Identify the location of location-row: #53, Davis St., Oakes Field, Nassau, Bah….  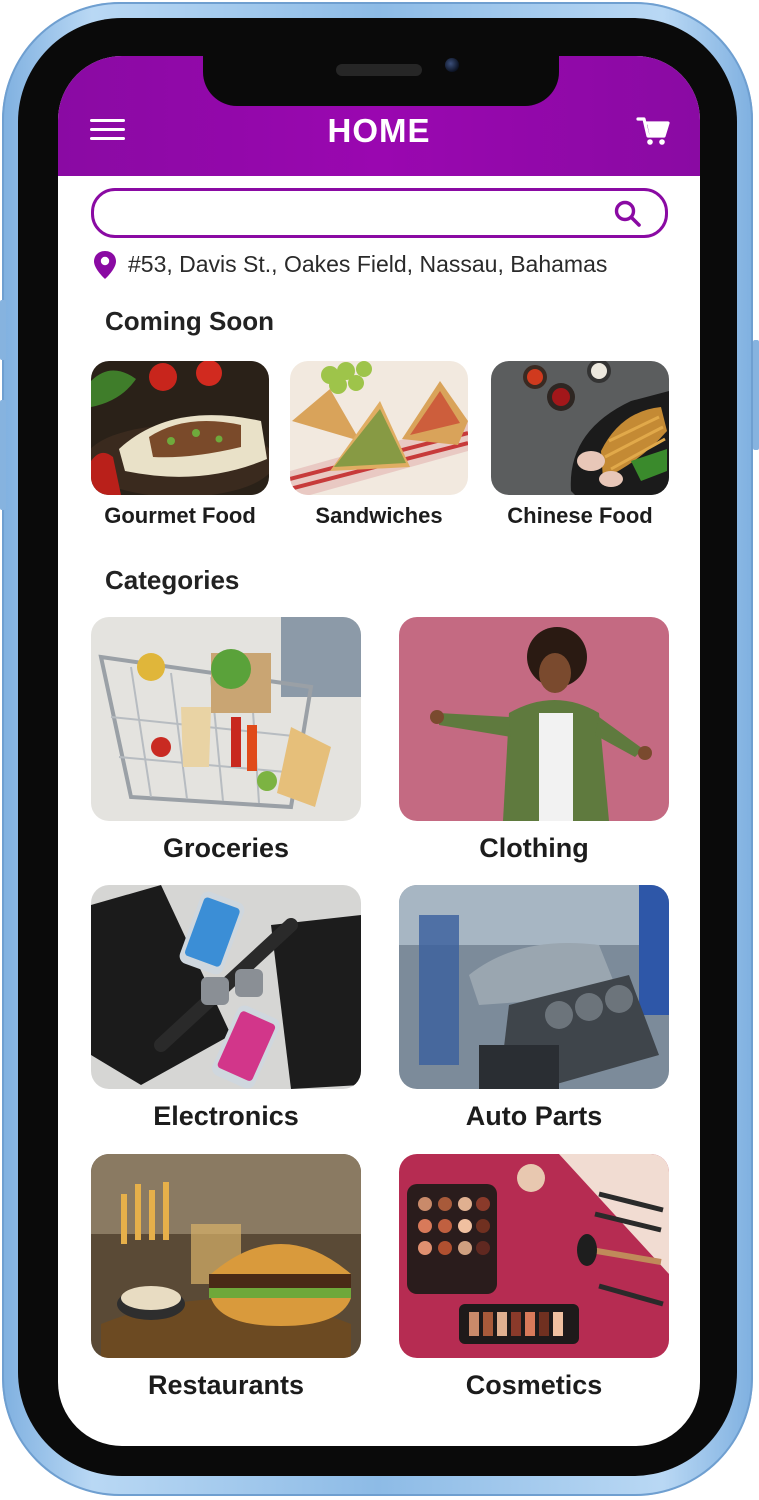
(387, 264).